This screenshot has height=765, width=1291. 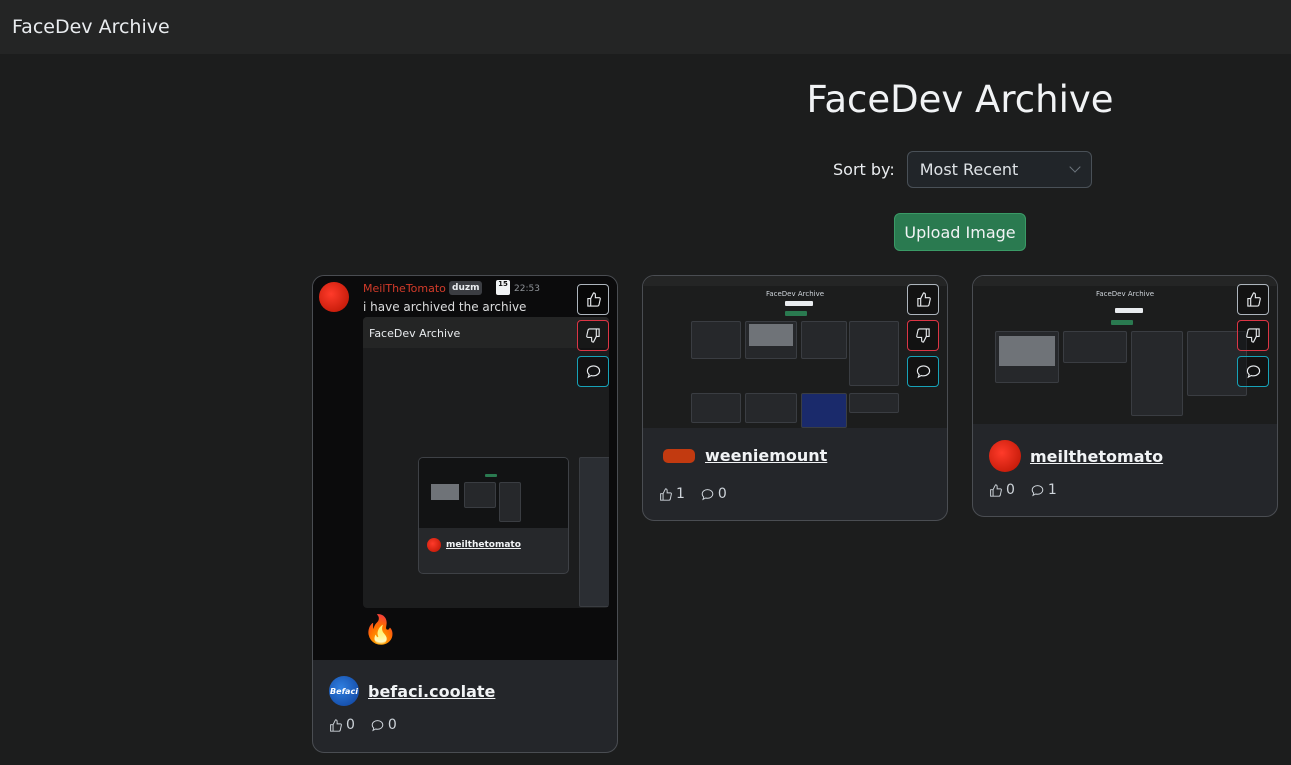 I want to click on sort-select: Most Recent, so click(x=999, y=169).